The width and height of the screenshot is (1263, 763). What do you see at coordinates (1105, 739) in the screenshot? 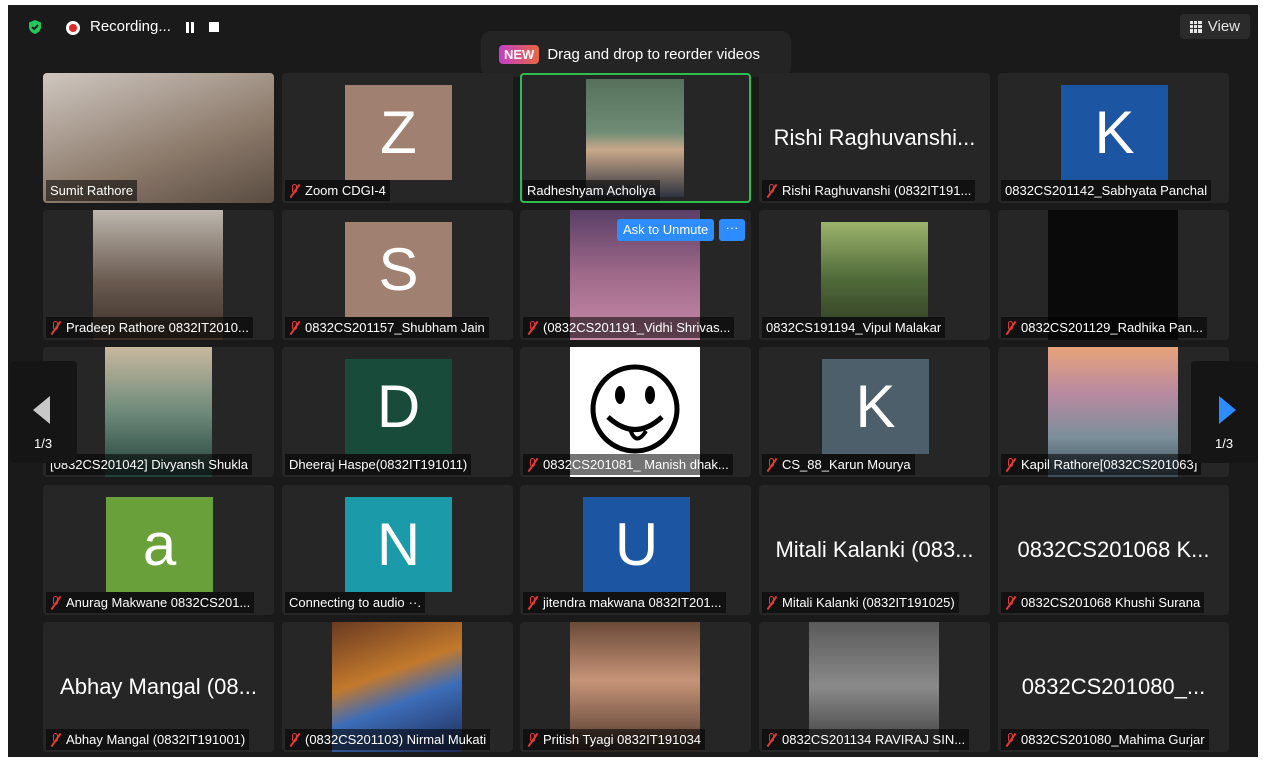
I see `participant-name-label: 0832CS201080_Mahima Gurjar` at bounding box center [1105, 739].